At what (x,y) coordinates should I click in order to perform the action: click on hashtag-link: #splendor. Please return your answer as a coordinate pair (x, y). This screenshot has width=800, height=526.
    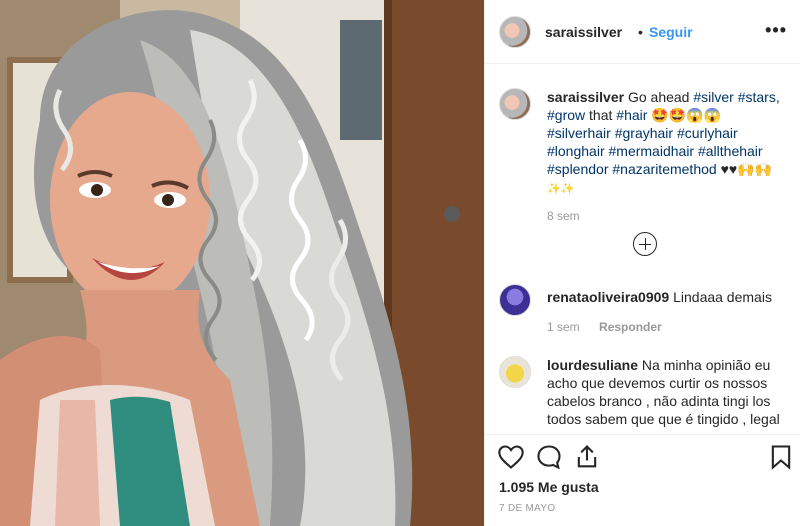
    Looking at the image, I should click on (578, 169).